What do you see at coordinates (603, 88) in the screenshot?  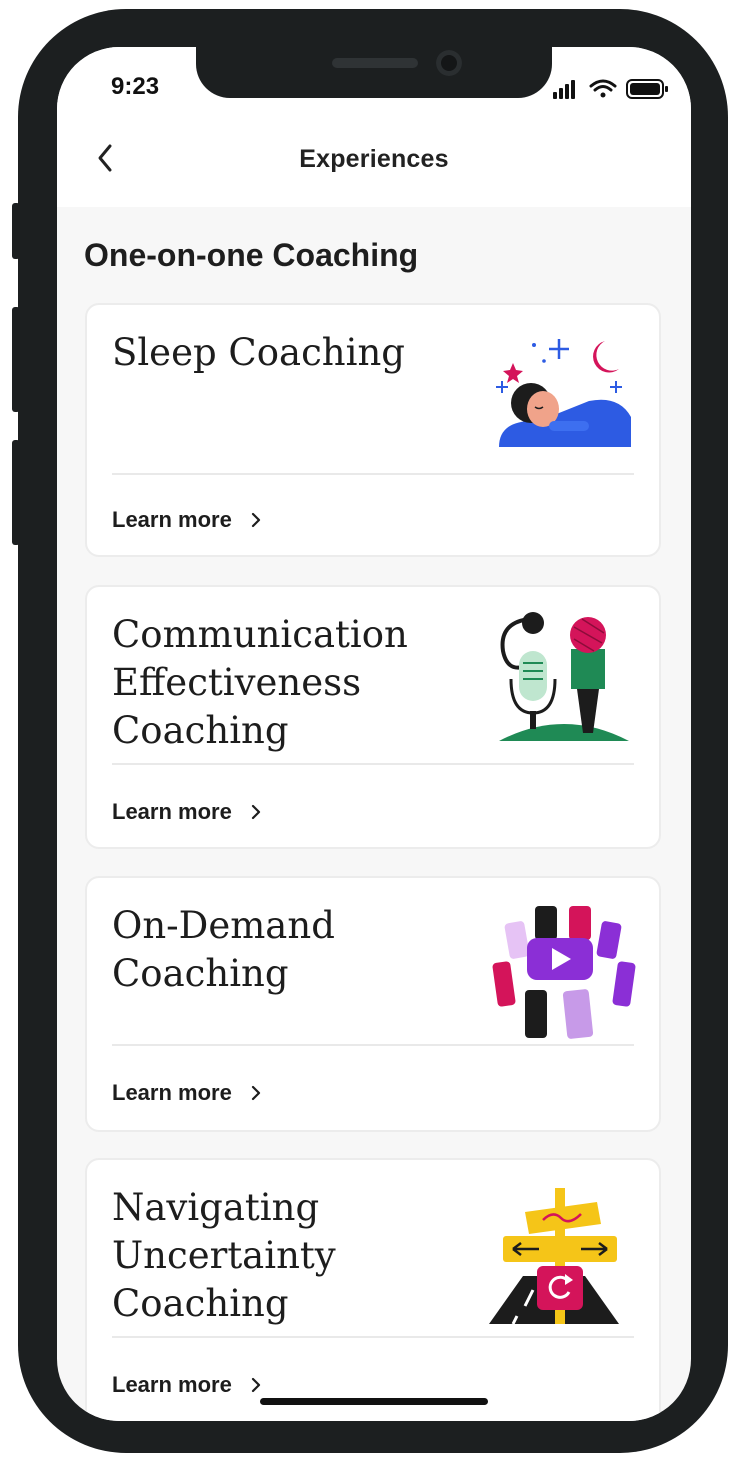 I see `wifi-icon` at bounding box center [603, 88].